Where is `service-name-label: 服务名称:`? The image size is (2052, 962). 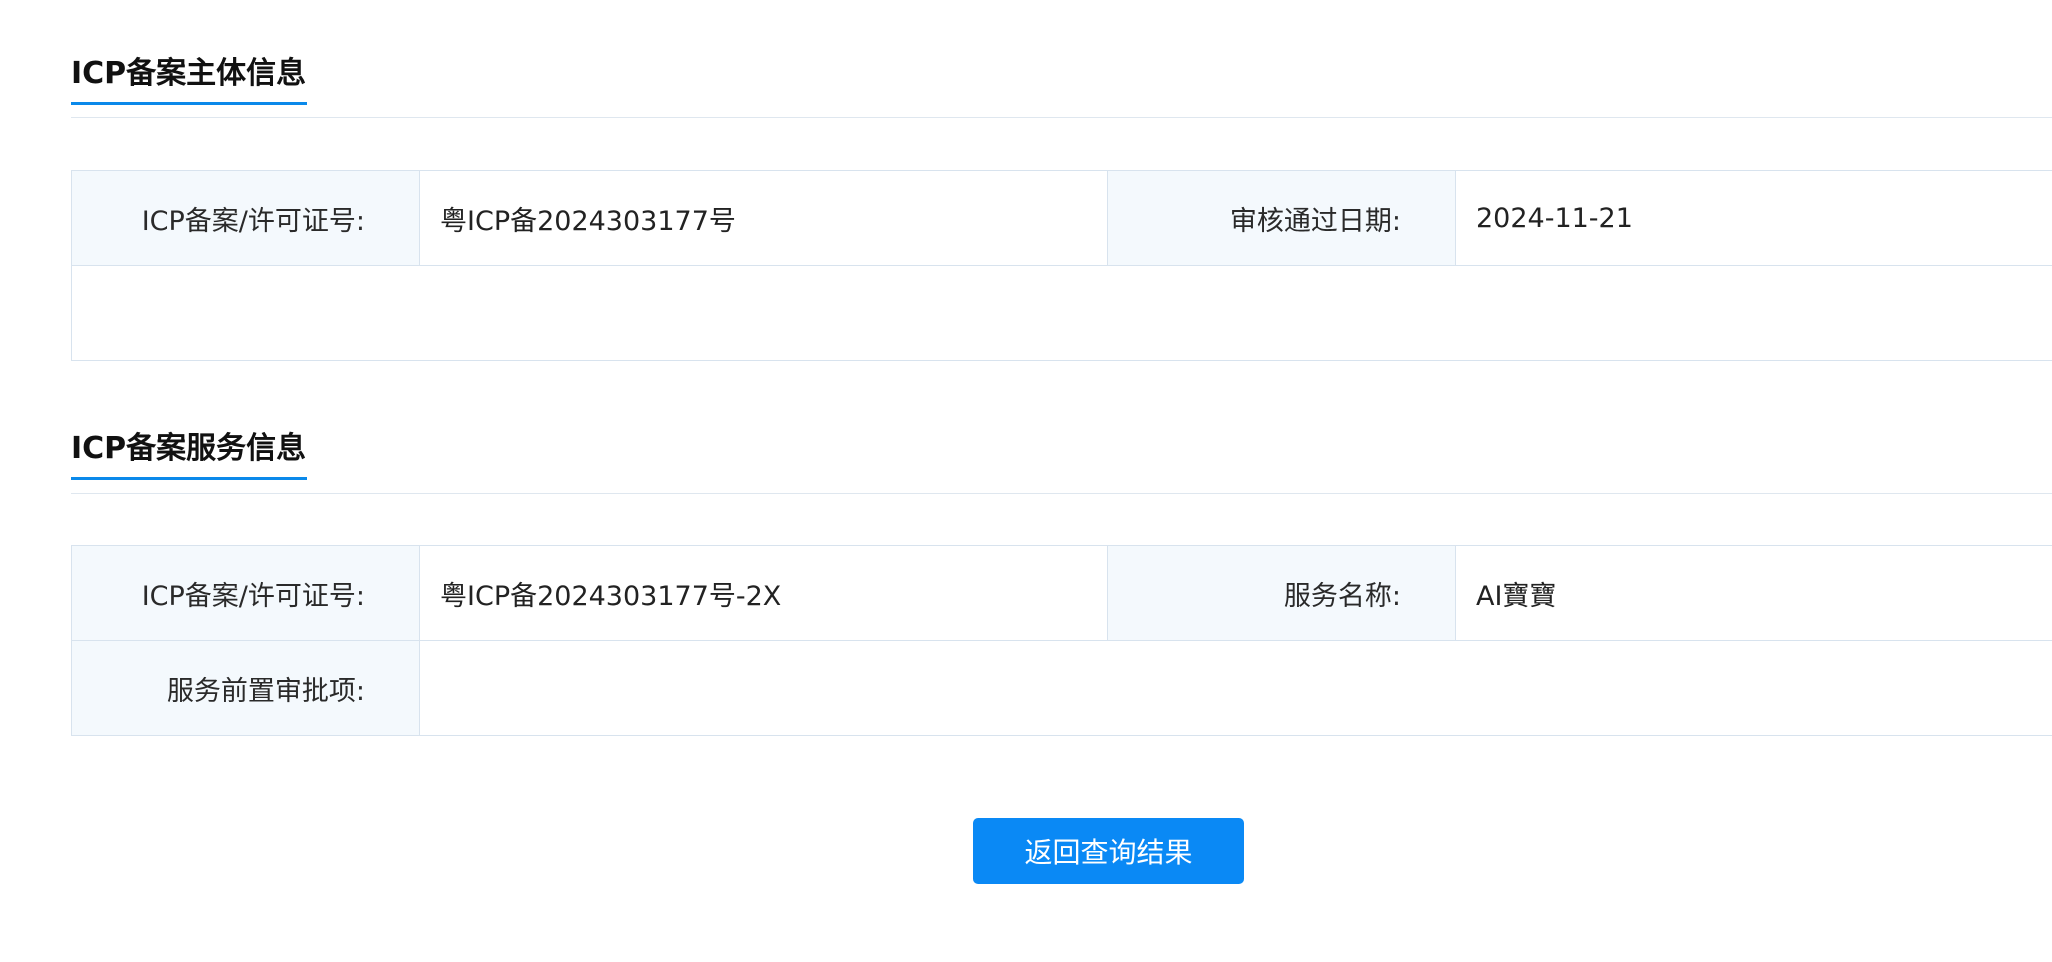
service-name-label: 服务名称: is located at coordinates (1282, 593).